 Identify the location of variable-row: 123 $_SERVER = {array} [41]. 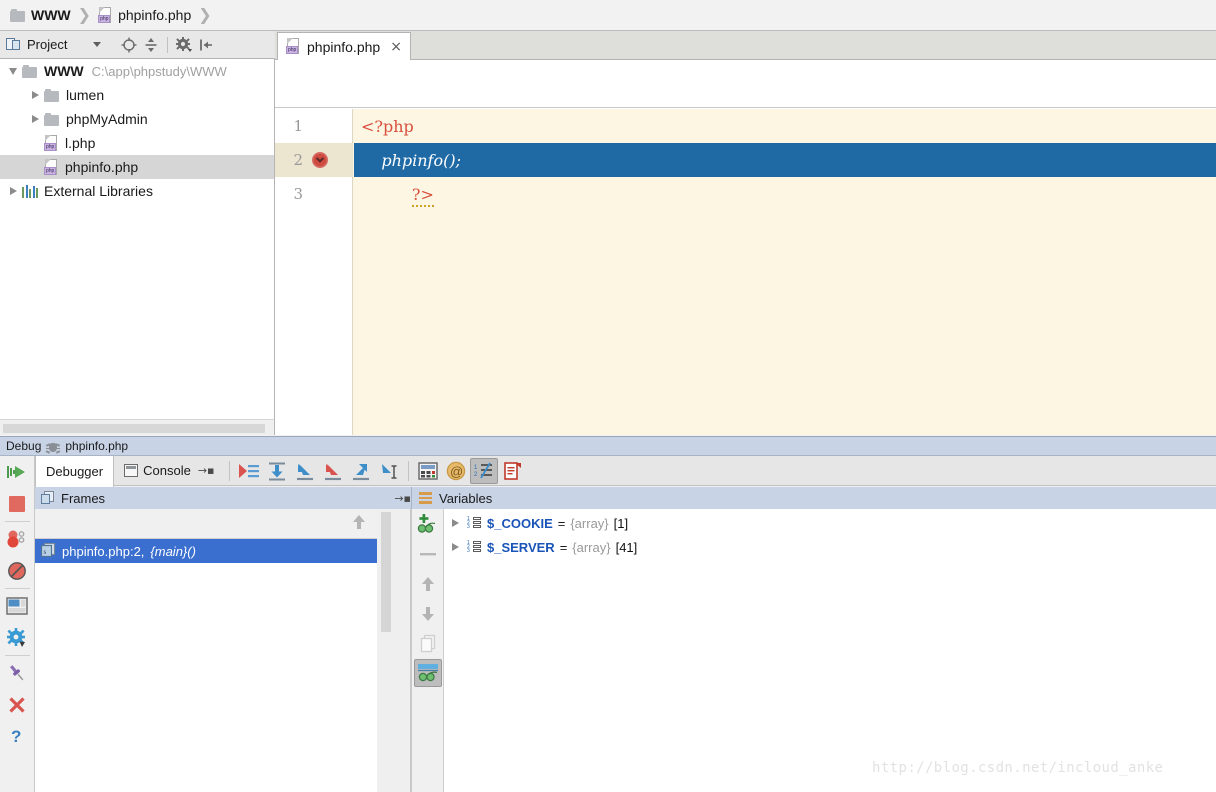
(830, 547).